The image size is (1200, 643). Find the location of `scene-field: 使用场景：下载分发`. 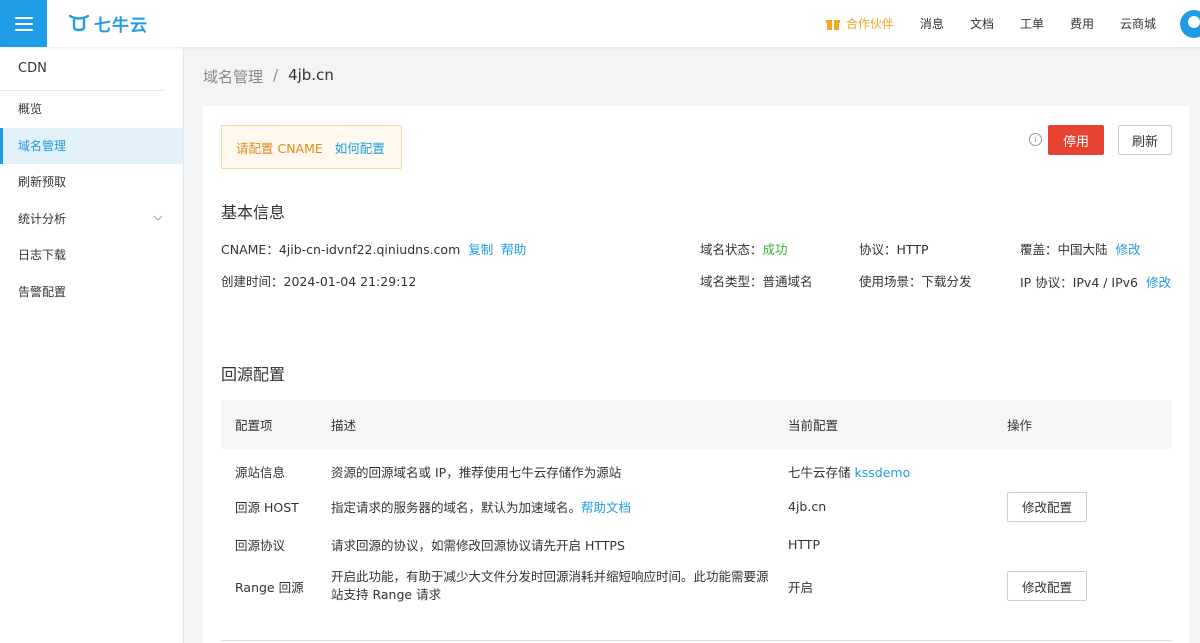

scene-field: 使用场景：下载分发 is located at coordinates (915, 280).